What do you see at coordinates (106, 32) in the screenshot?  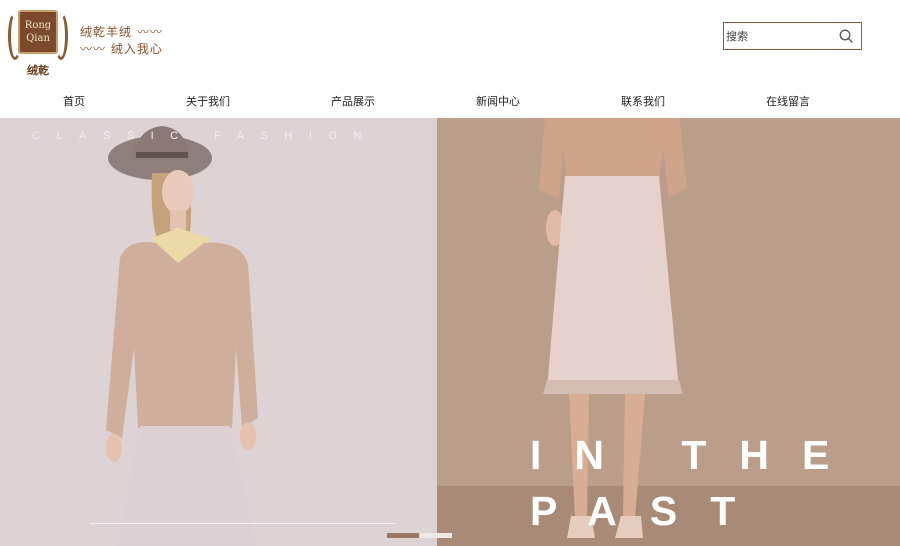 I see `slogan-line1: 绒乾羊绒` at bounding box center [106, 32].